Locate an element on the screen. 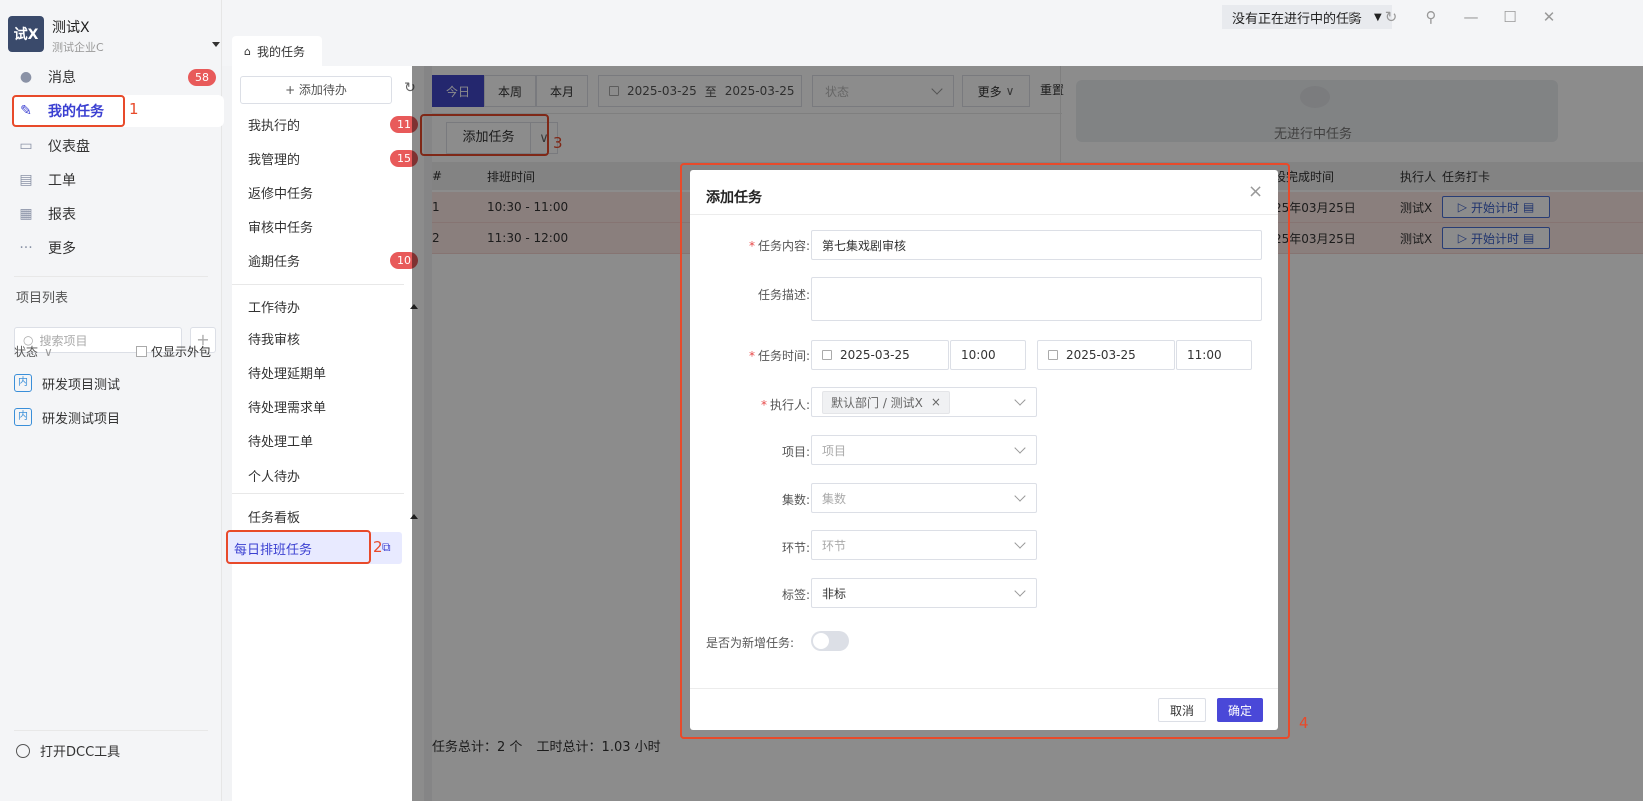  home-icon: ⌂ is located at coordinates (247, 51).